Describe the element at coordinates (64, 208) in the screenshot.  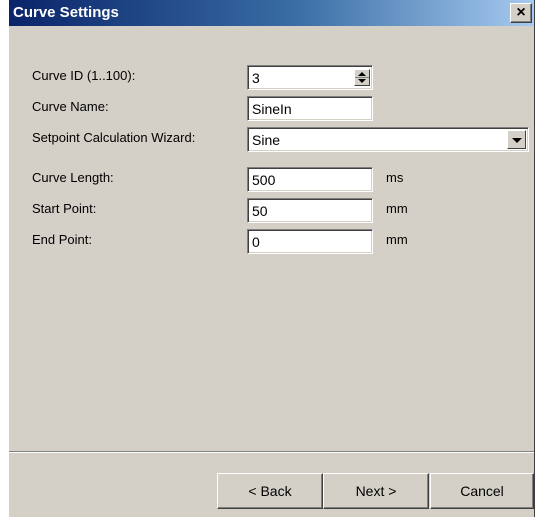
I see `start-point-label: Start Point:` at that location.